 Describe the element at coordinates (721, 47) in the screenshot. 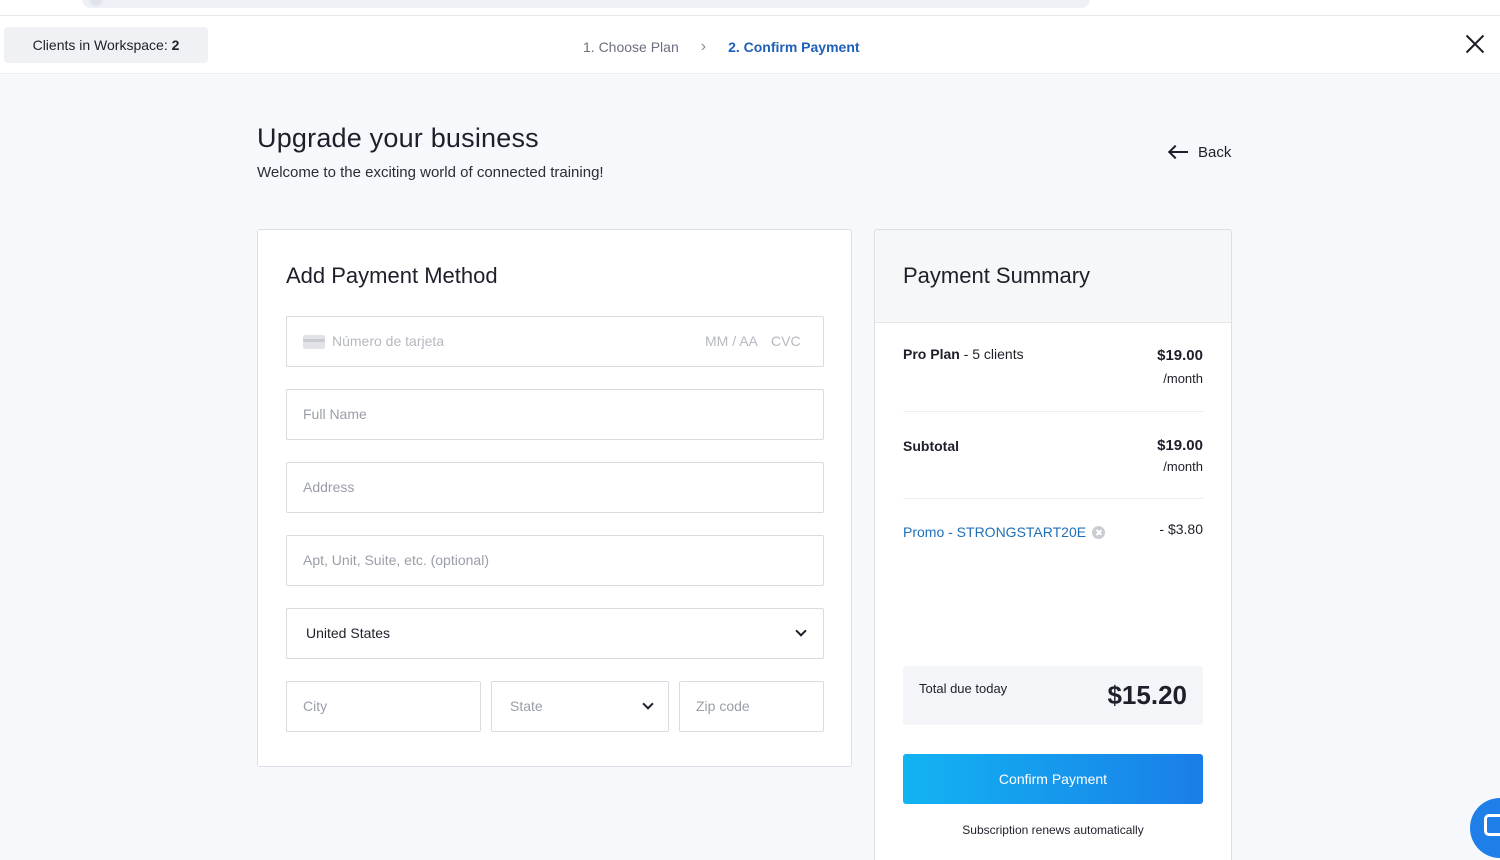

I see `stepper: 1. Choose Plan › 2. Confirm Payment` at that location.